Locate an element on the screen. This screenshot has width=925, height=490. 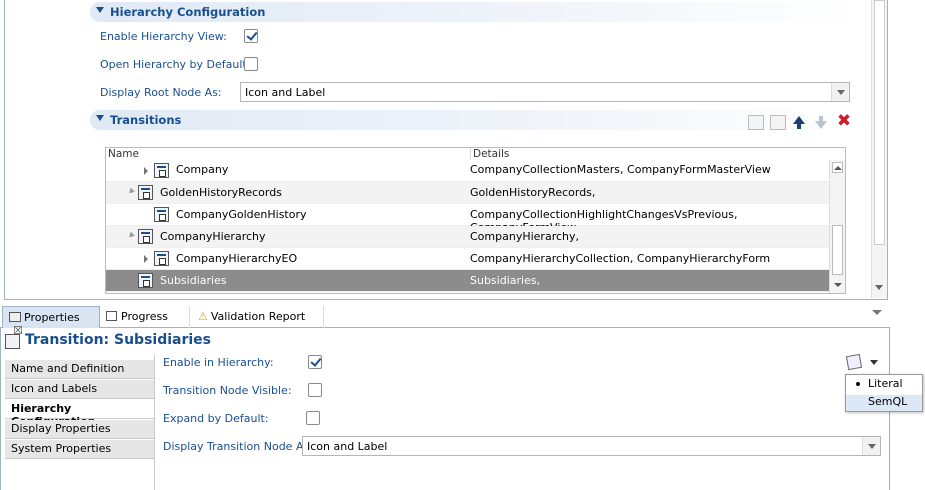
display-root-node-label: Display Root Node As: is located at coordinates (161, 92).